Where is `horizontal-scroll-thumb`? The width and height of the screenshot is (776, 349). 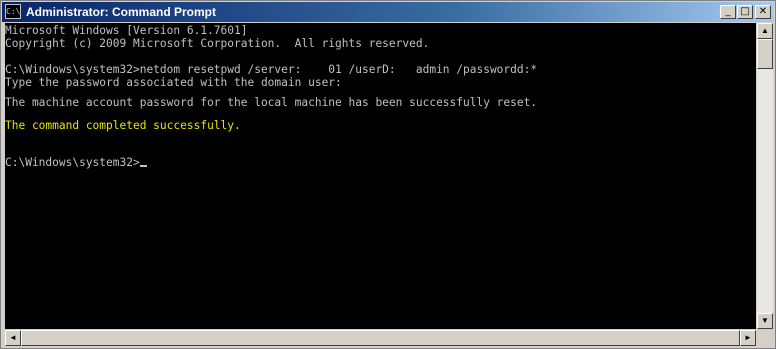 horizontal-scroll-thumb is located at coordinates (380, 338).